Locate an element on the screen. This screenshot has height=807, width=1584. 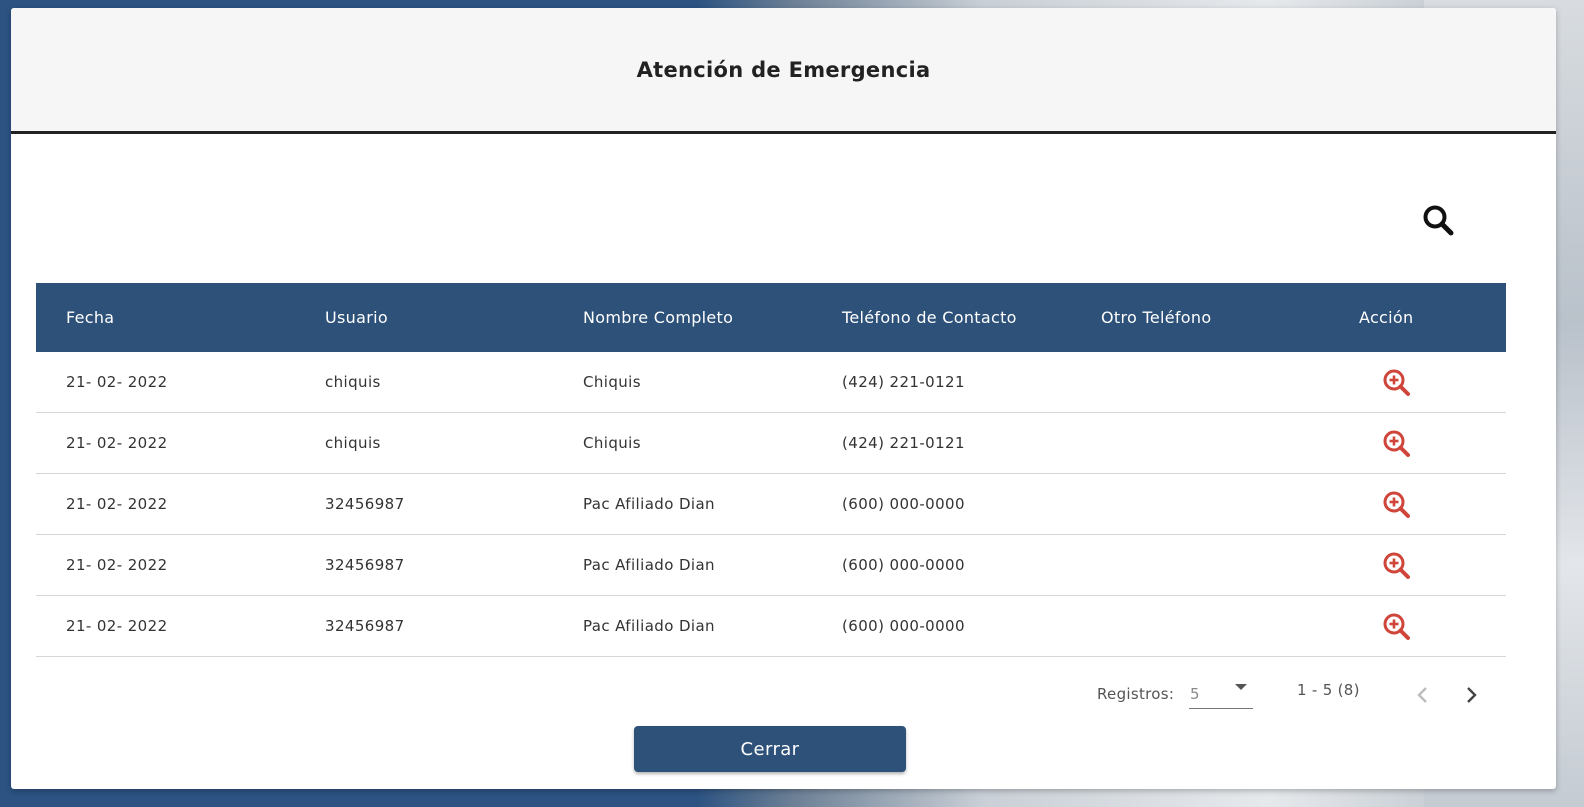
column-header-accion: Acción is located at coordinates (1386, 317).